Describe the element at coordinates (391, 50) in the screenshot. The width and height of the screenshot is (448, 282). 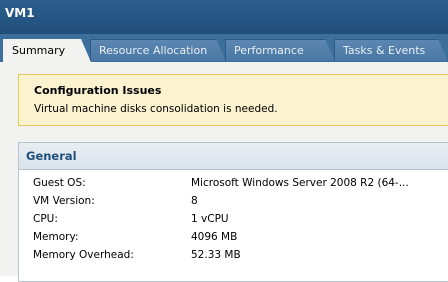
I see `tab-tasks-events: Tasks & Events` at that location.